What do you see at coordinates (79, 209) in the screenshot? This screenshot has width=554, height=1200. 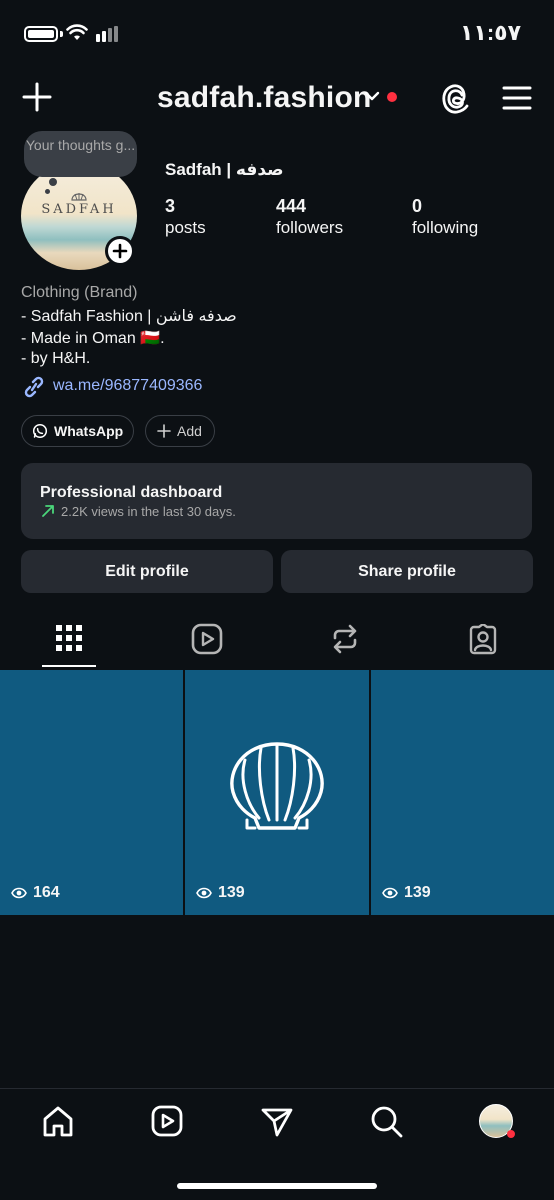 I see `avatar-logo-text: SADFAH` at bounding box center [79, 209].